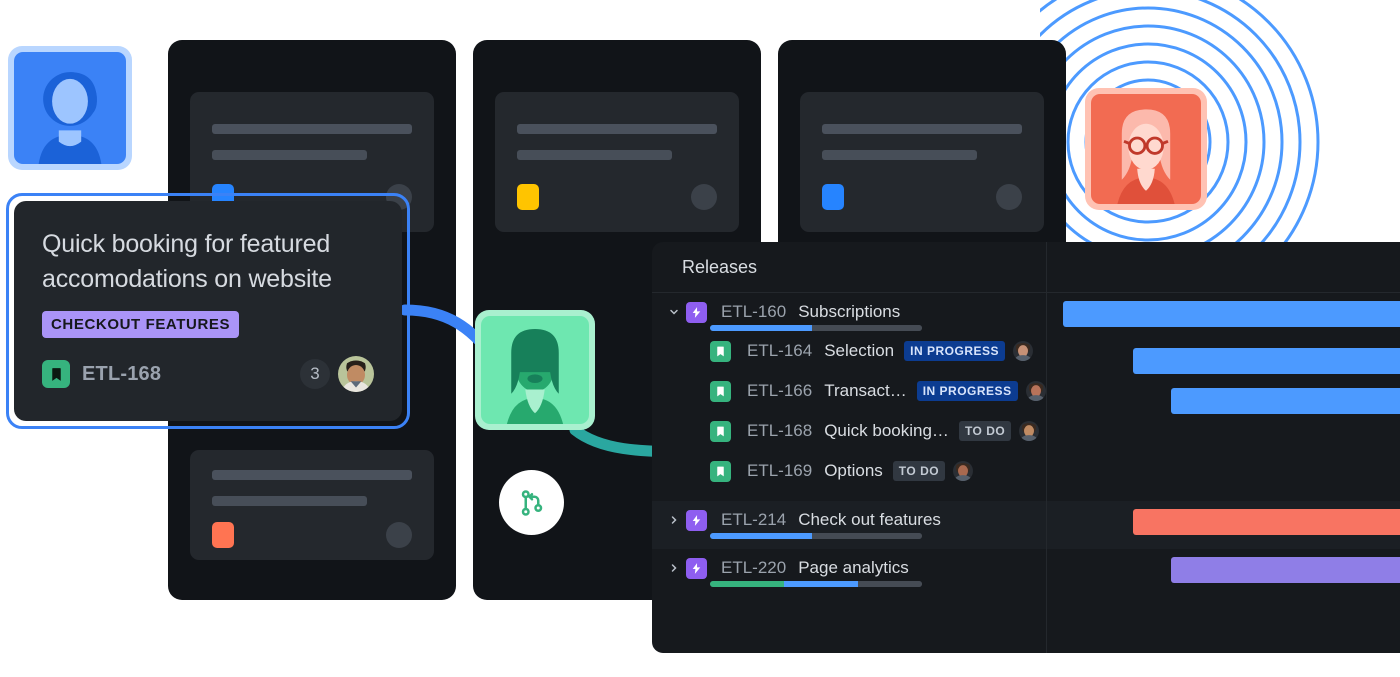 Image resolution: width=1400 pixels, height=677 pixels. Describe the element at coordinates (779, 351) in the screenshot. I see `issue-key: ETL-164` at that location.